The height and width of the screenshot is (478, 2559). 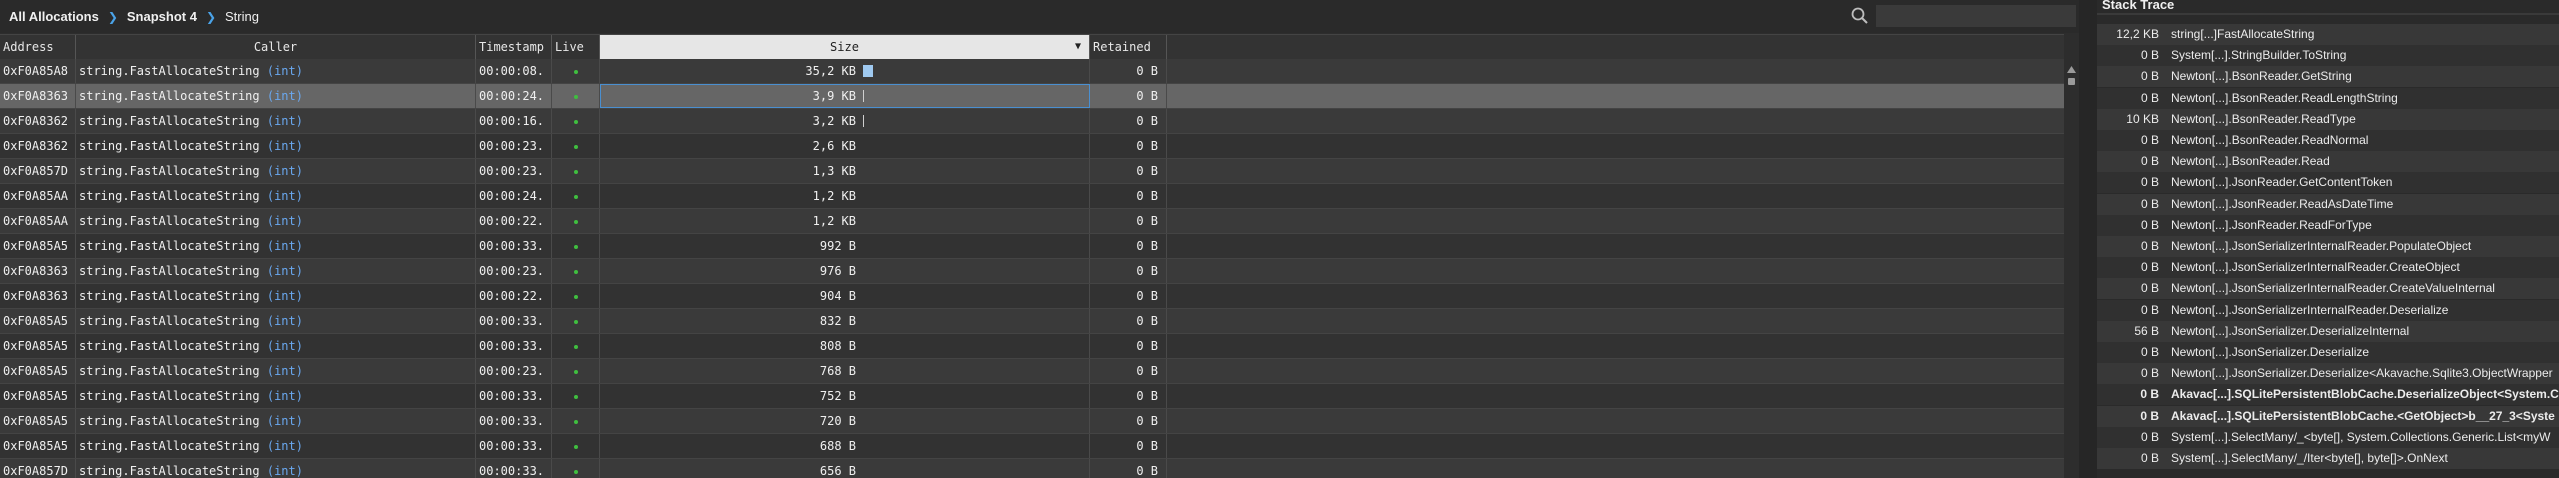 What do you see at coordinates (1860, 16) in the screenshot?
I see `search-icon` at bounding box center [1860, 16].